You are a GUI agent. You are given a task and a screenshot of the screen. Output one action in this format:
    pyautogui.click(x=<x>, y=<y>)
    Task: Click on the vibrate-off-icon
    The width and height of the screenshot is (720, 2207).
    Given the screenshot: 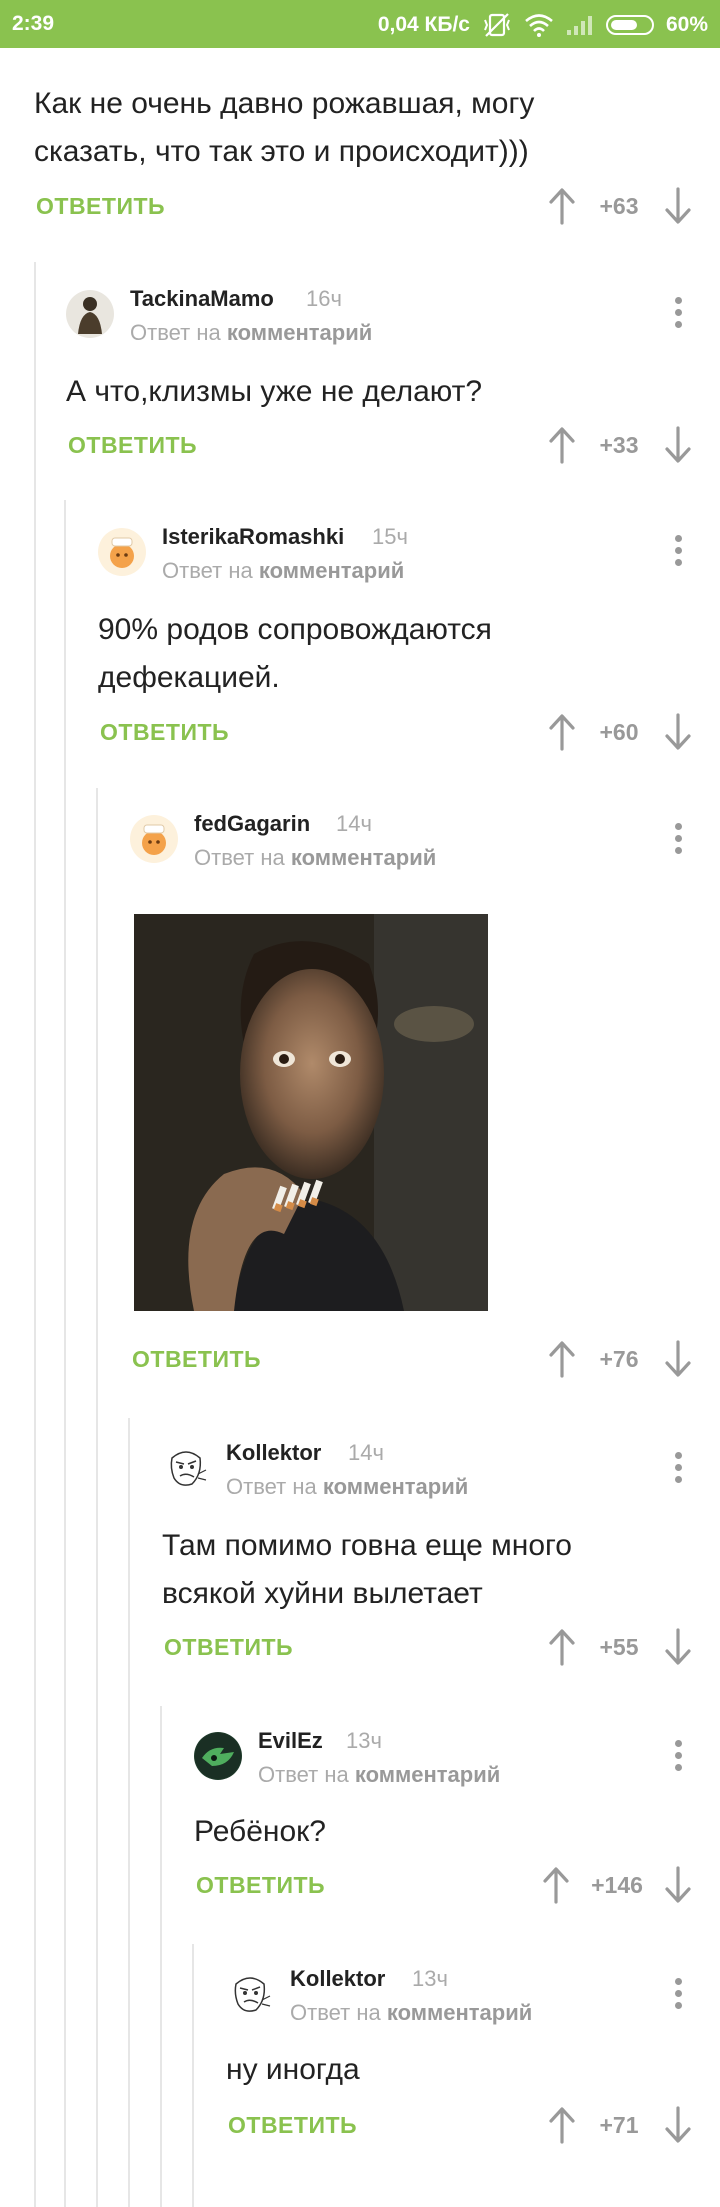 What is the action you would take?
    pyautogui.click(x=497, y=25)
    